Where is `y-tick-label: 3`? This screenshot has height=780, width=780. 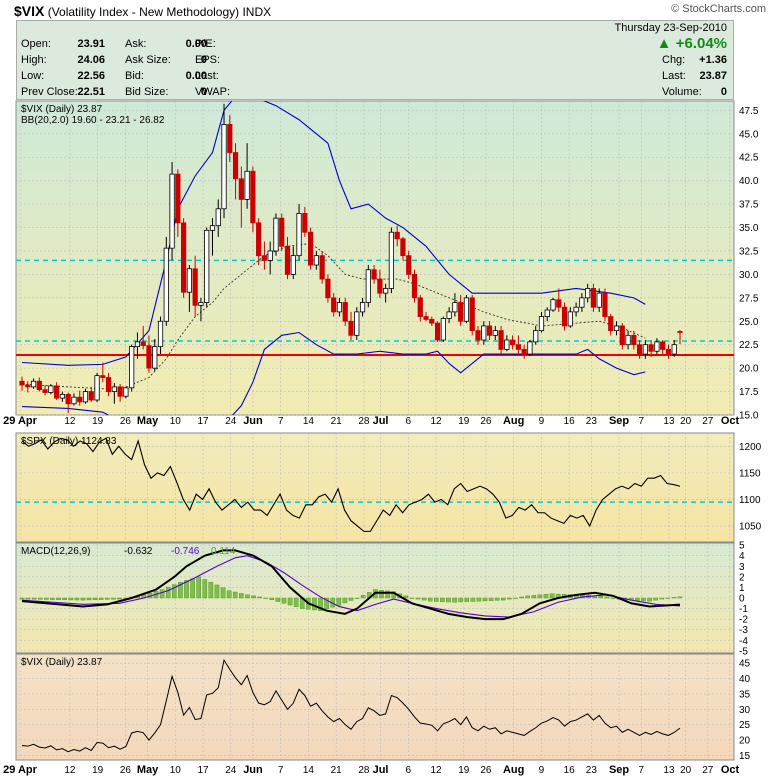
y-tick-label: 3 is located at coordinates (742, 567).